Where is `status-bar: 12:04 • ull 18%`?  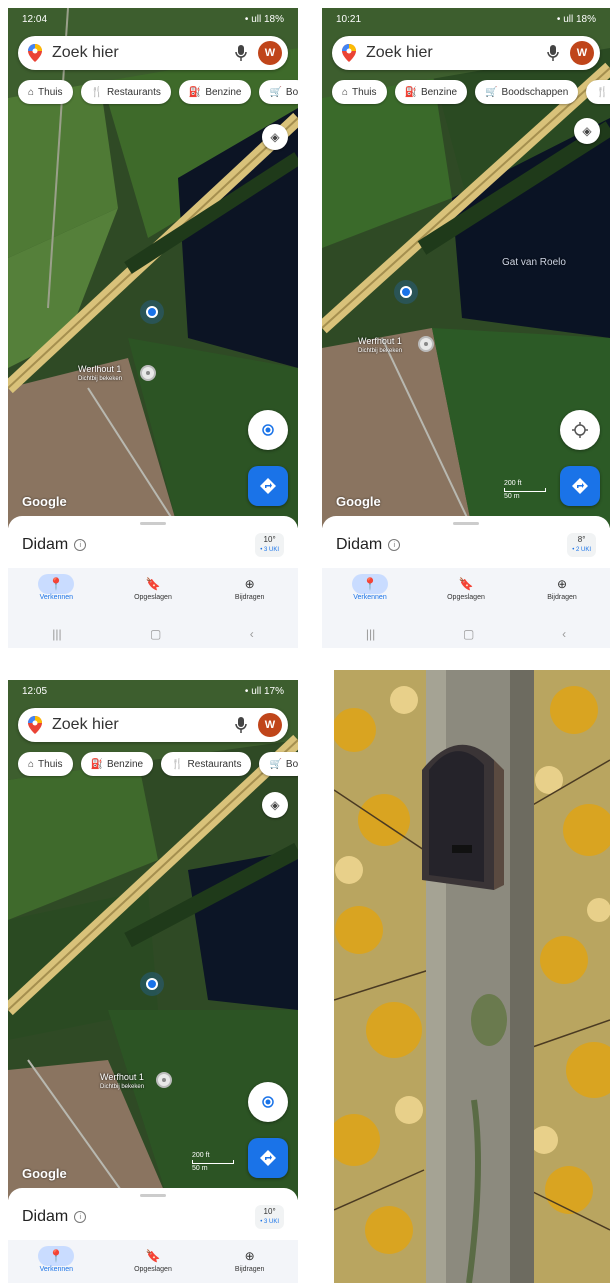 status-bar: 12:04 • ull 18% is located at coordinates (153, 19).